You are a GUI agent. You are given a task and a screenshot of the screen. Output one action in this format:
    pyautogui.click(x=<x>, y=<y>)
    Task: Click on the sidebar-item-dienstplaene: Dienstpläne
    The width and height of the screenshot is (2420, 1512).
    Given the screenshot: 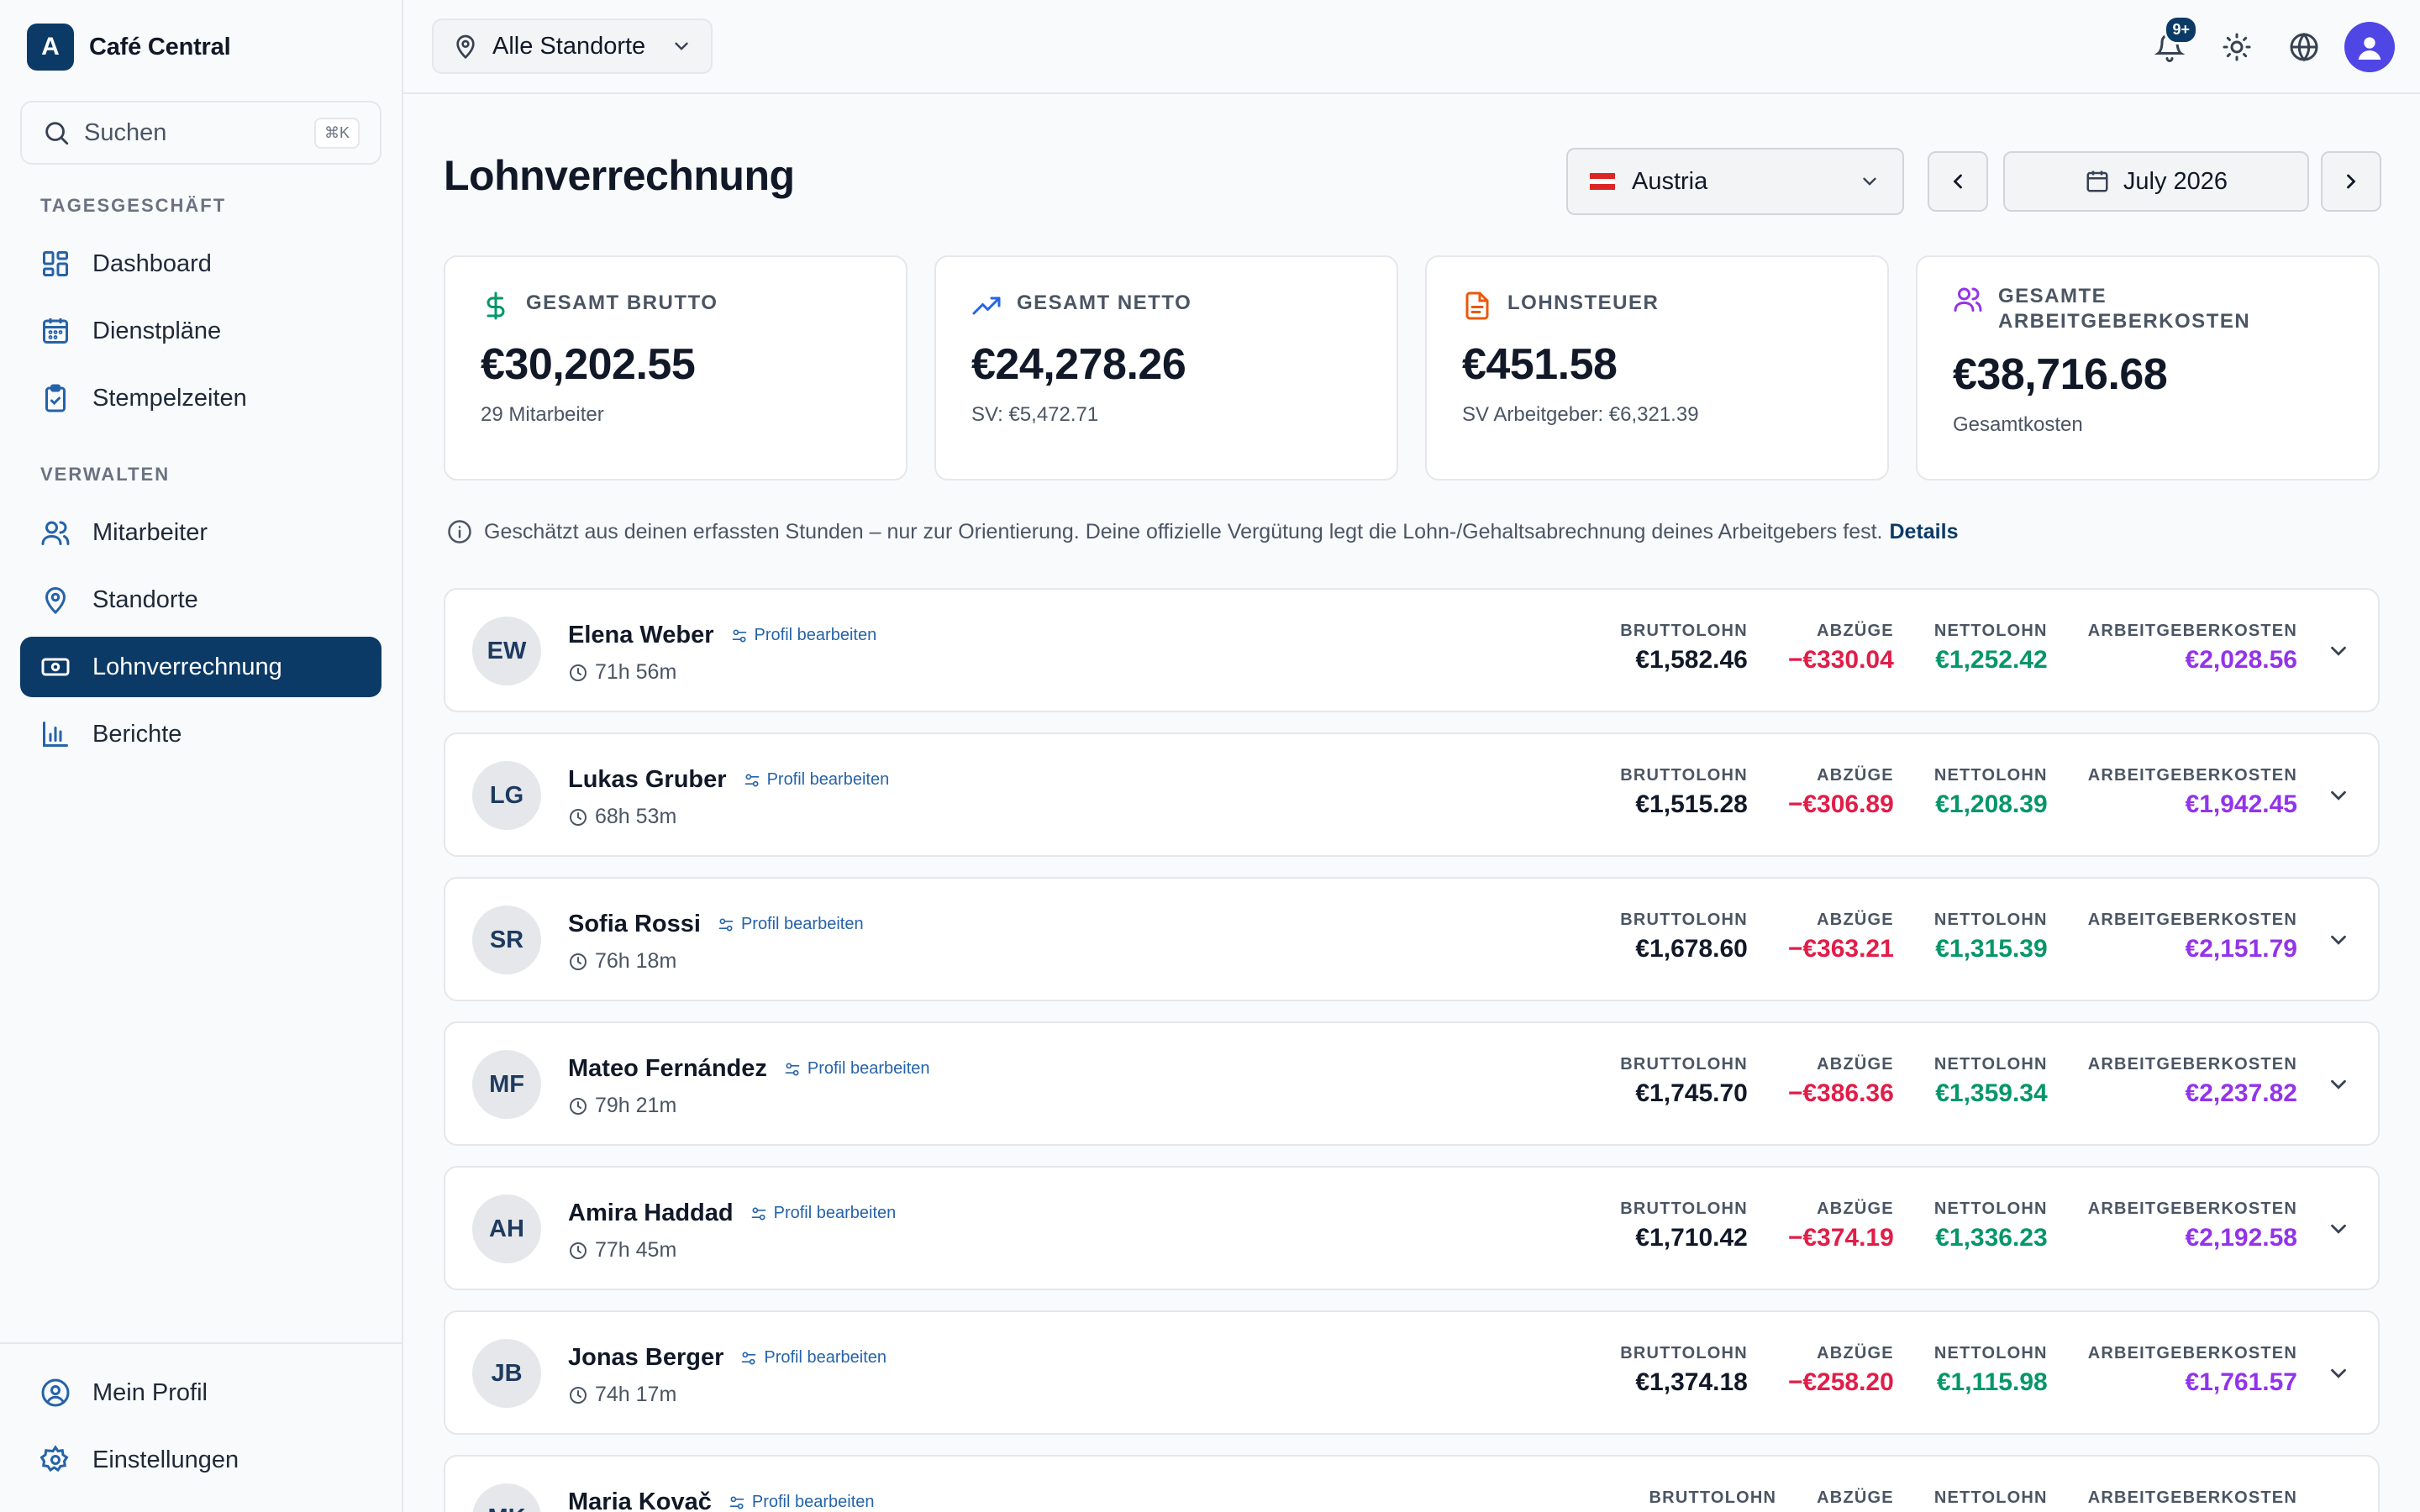 What is the action you would take?
    pyautogui.click(x=200, y=331)
    